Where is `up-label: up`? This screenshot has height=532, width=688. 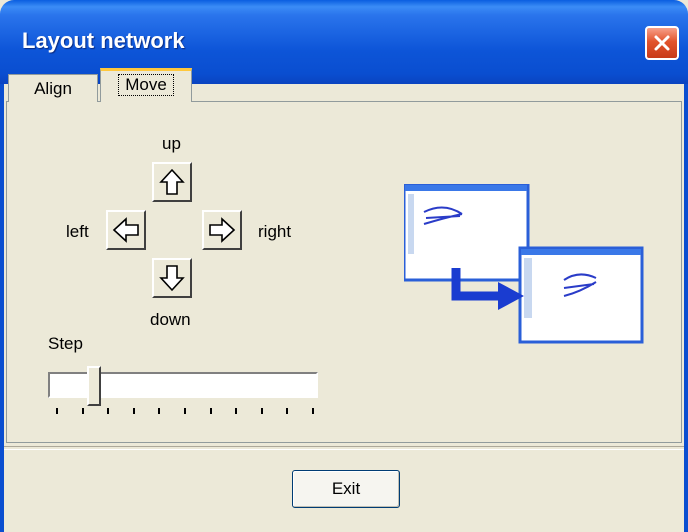 up-label: up is located at coordinates (171, 143).